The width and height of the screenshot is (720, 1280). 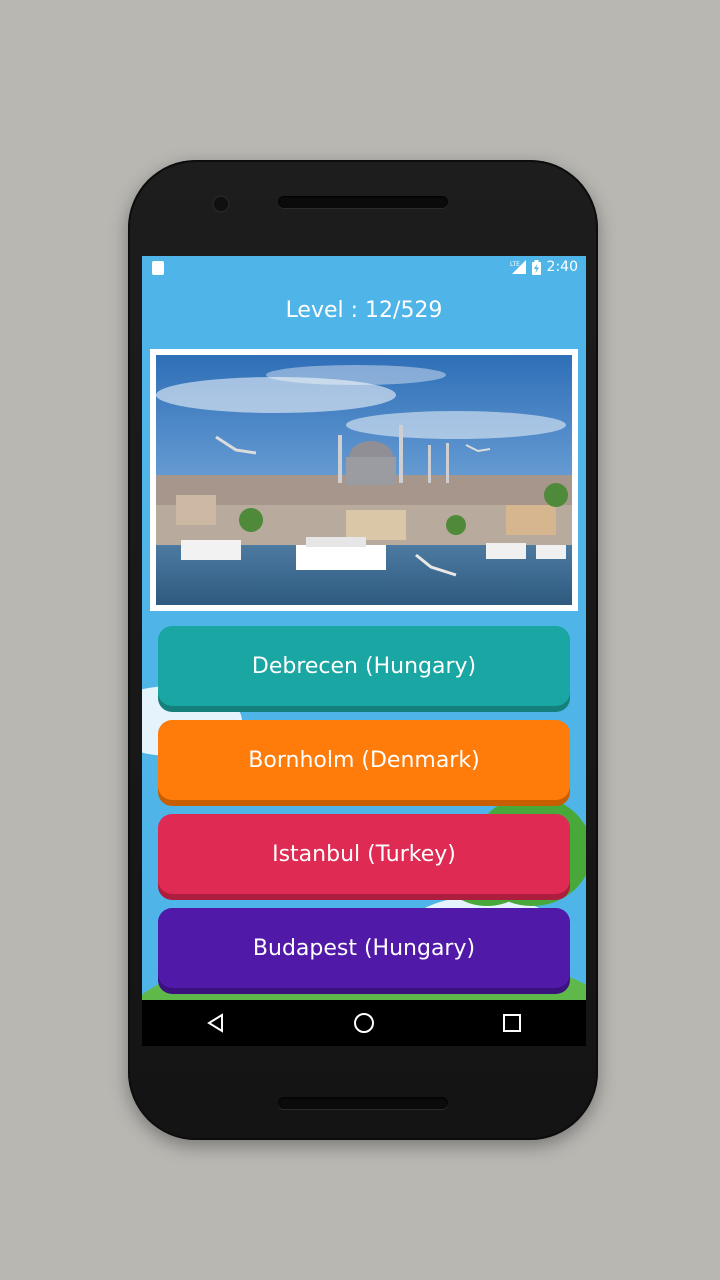 I want to click on status-bar: LTE 2:40, so click(x=364, y=269).